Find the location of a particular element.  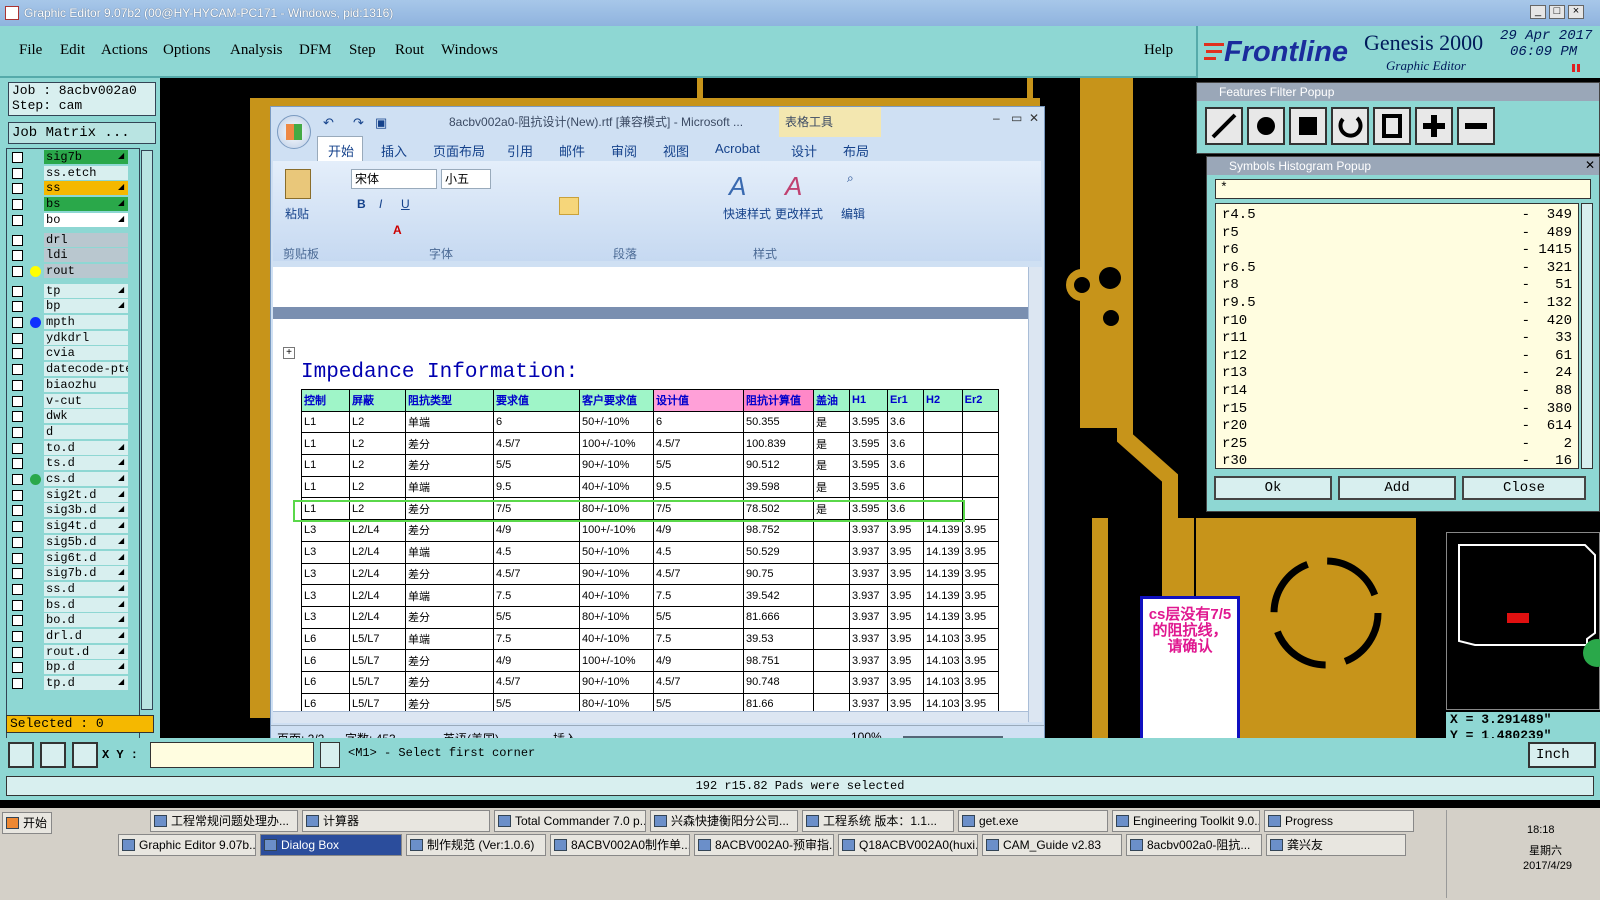

menu-dfm: DFM is located at coordinates (315, 50).